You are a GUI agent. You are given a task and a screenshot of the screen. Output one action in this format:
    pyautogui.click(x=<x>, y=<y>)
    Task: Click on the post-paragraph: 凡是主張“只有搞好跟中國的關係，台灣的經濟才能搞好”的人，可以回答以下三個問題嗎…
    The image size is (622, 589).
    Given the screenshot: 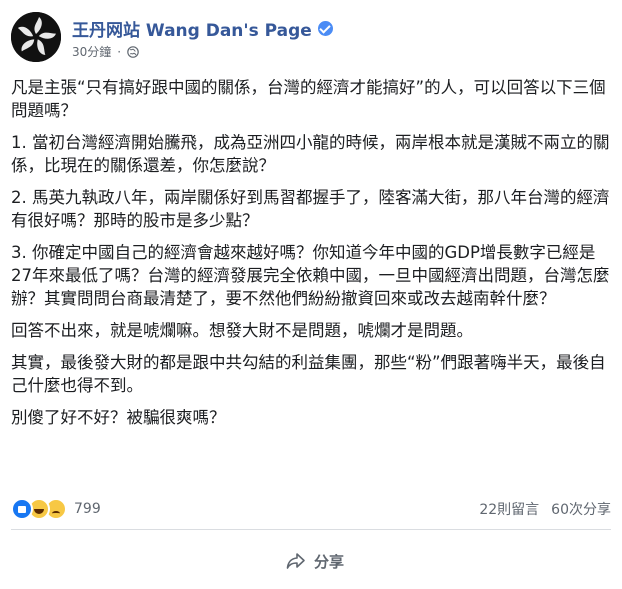 What is the action you would take?
    pyautogui.click(x=308, y=99)
    